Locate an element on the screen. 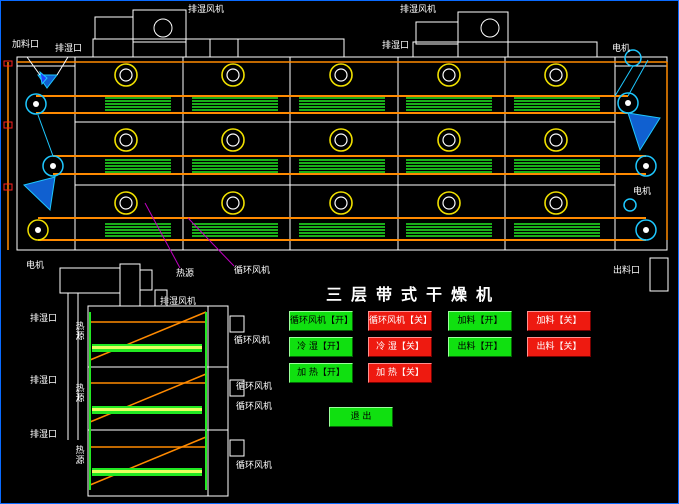 The width and height of the screenshot is (679, 504). top-exhaust-fan-right is located at coordinates (505, 34).